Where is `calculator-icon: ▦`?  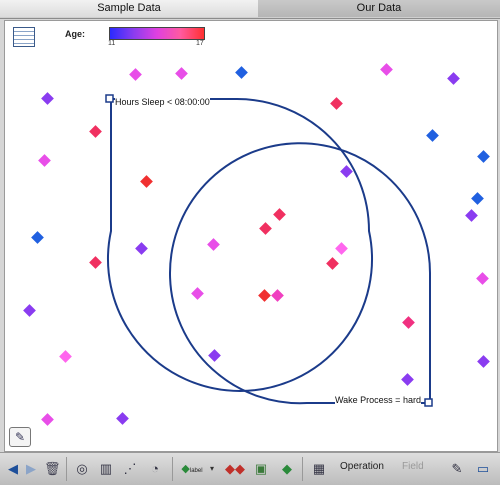 calculator-icon: ▦ is located at coordinates (319, 469).